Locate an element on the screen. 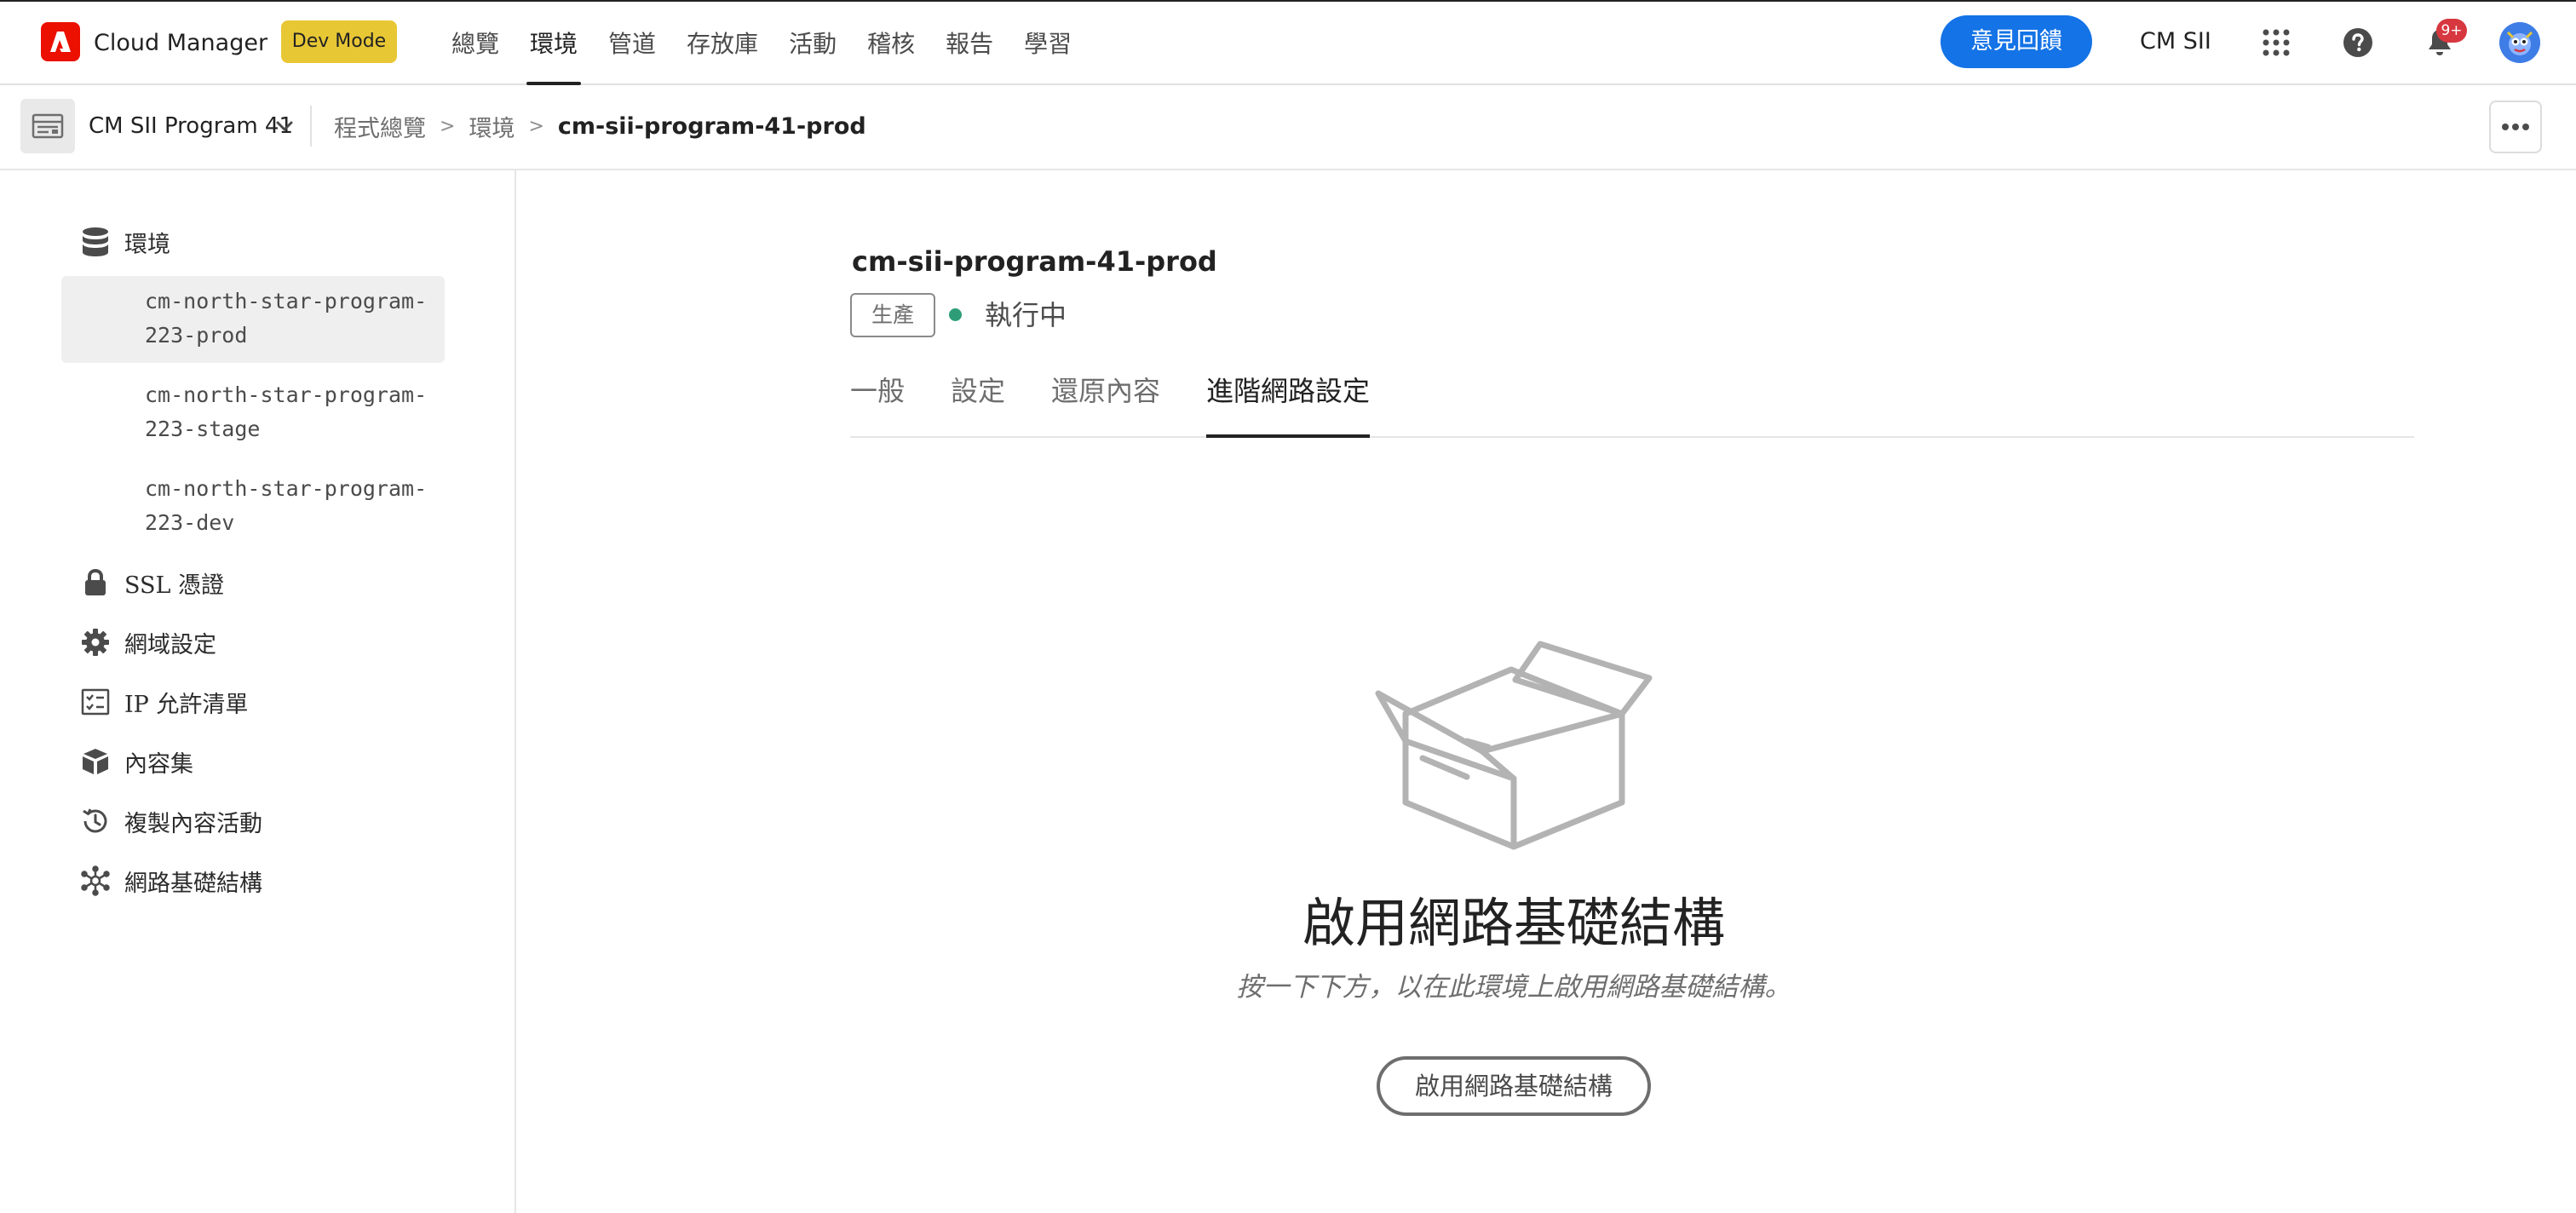  environment-item-stage: cm-north-star-program- 223-stage is located at coordinates (253, 413).